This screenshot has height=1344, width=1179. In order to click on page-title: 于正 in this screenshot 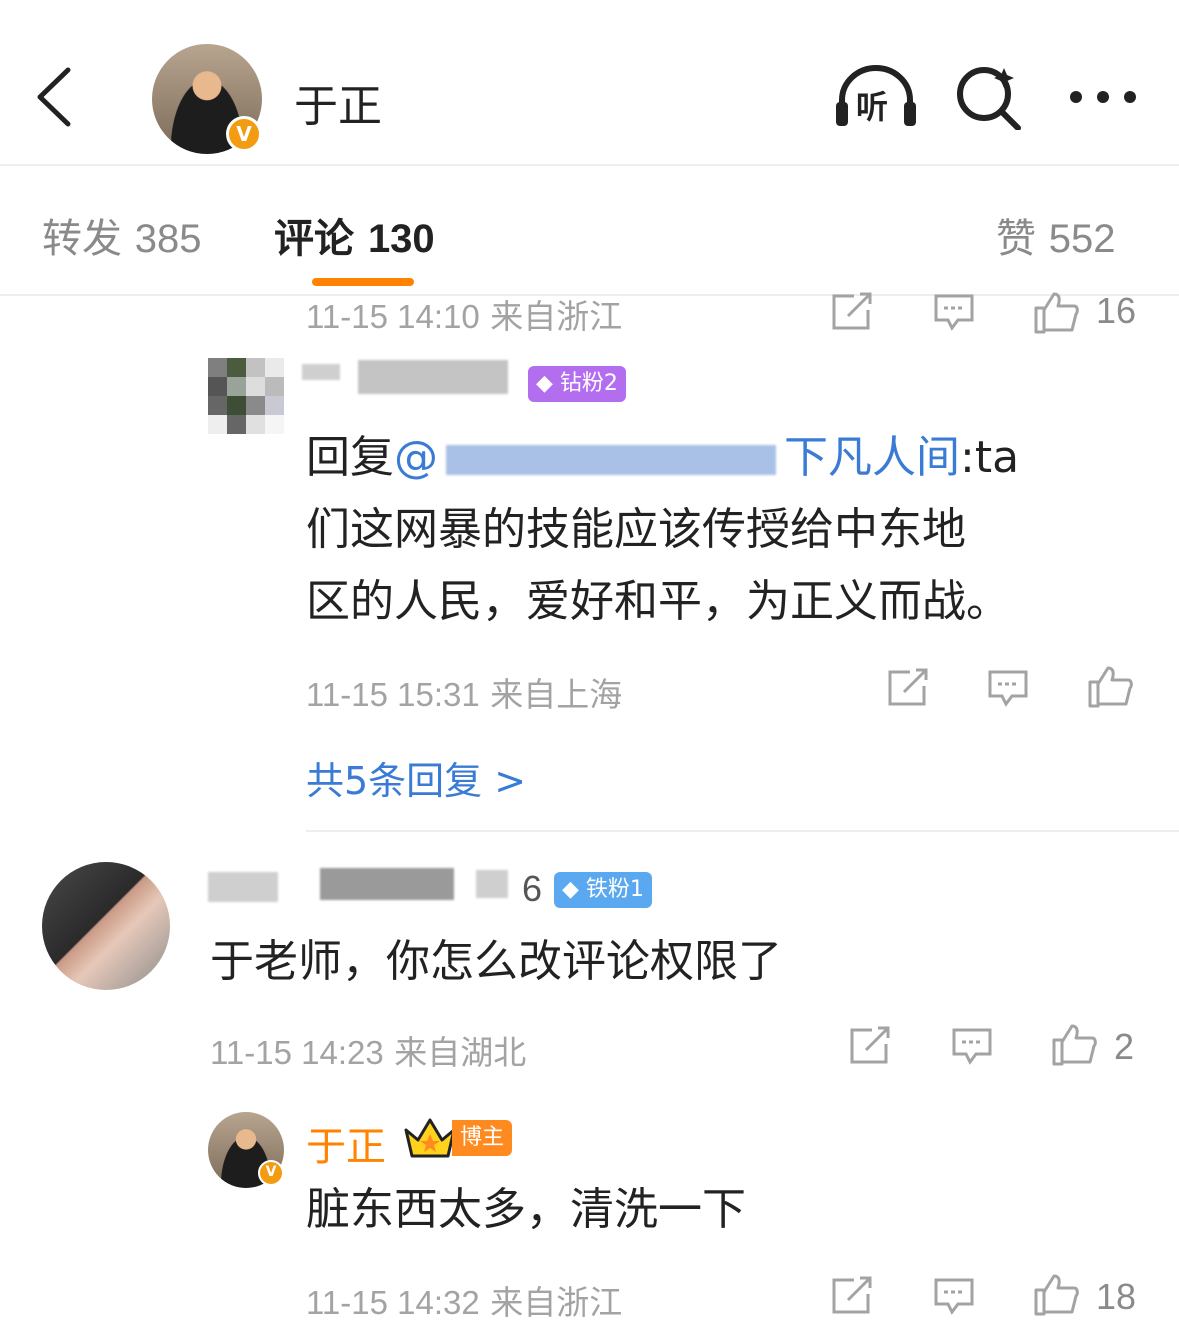, I will do `click(338, 106)`.